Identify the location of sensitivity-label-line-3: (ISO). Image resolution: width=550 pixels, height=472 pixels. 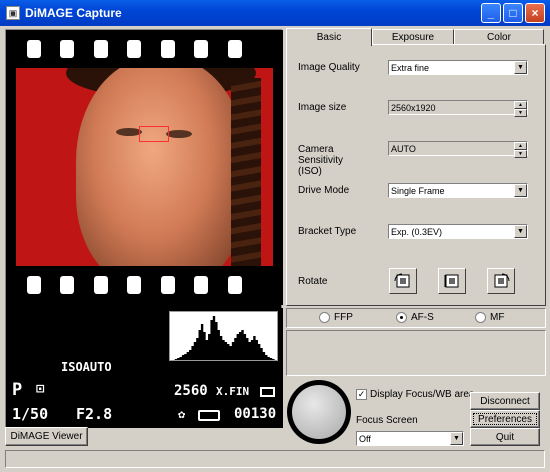
(310, 171).